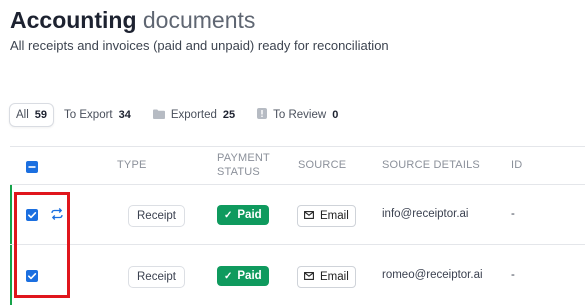 The height and width of the screenshot is (305, 585). What do you see at coordinates (199, 20) in the screenshot?
I see `page-title-rest: documents` at bounding box center [199, 20].